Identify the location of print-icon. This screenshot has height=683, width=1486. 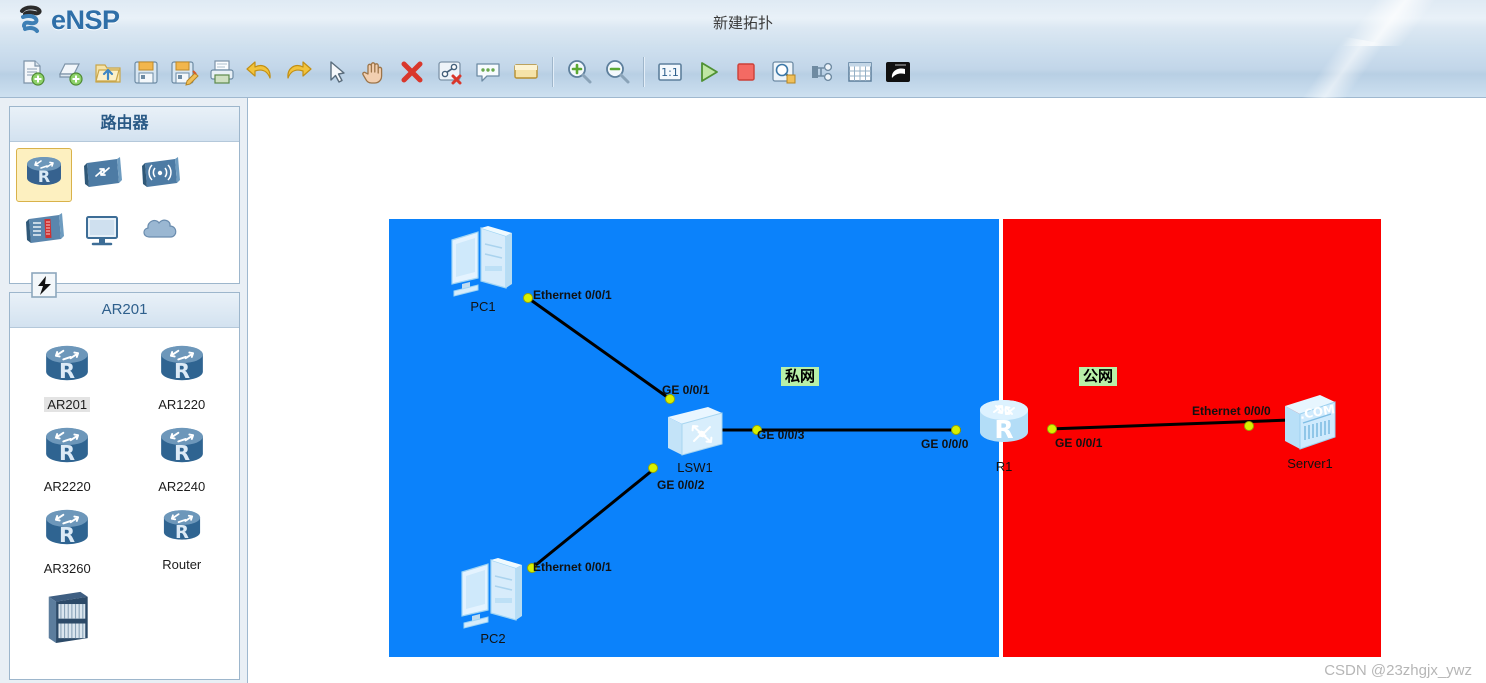
(222, 72).